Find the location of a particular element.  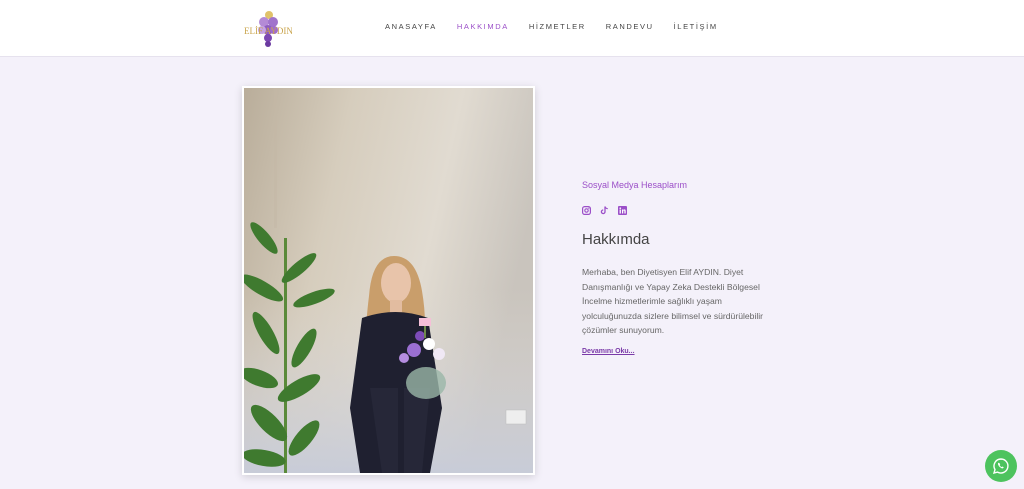

nav-iletisim: İLETİŞİM is located at coordinates (696, 27).